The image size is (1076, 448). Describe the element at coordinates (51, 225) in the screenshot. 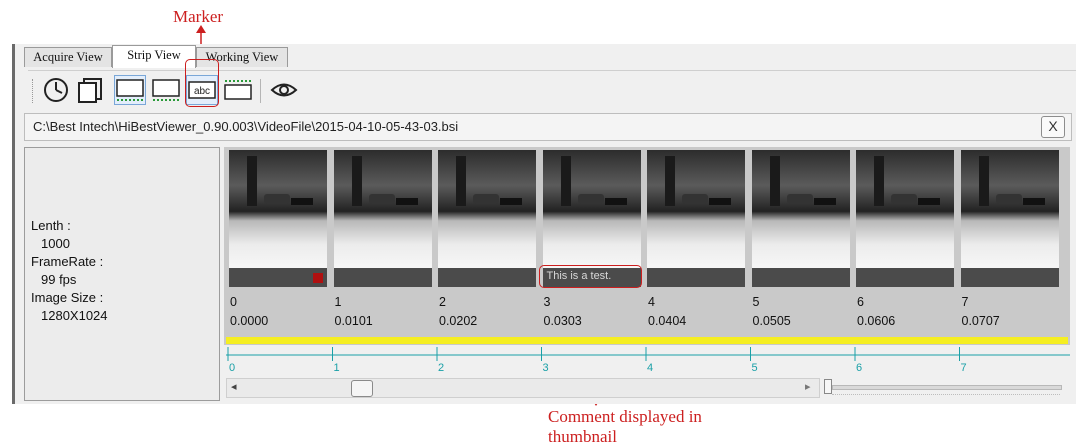

I see `length-label: Lenth :` at that location.